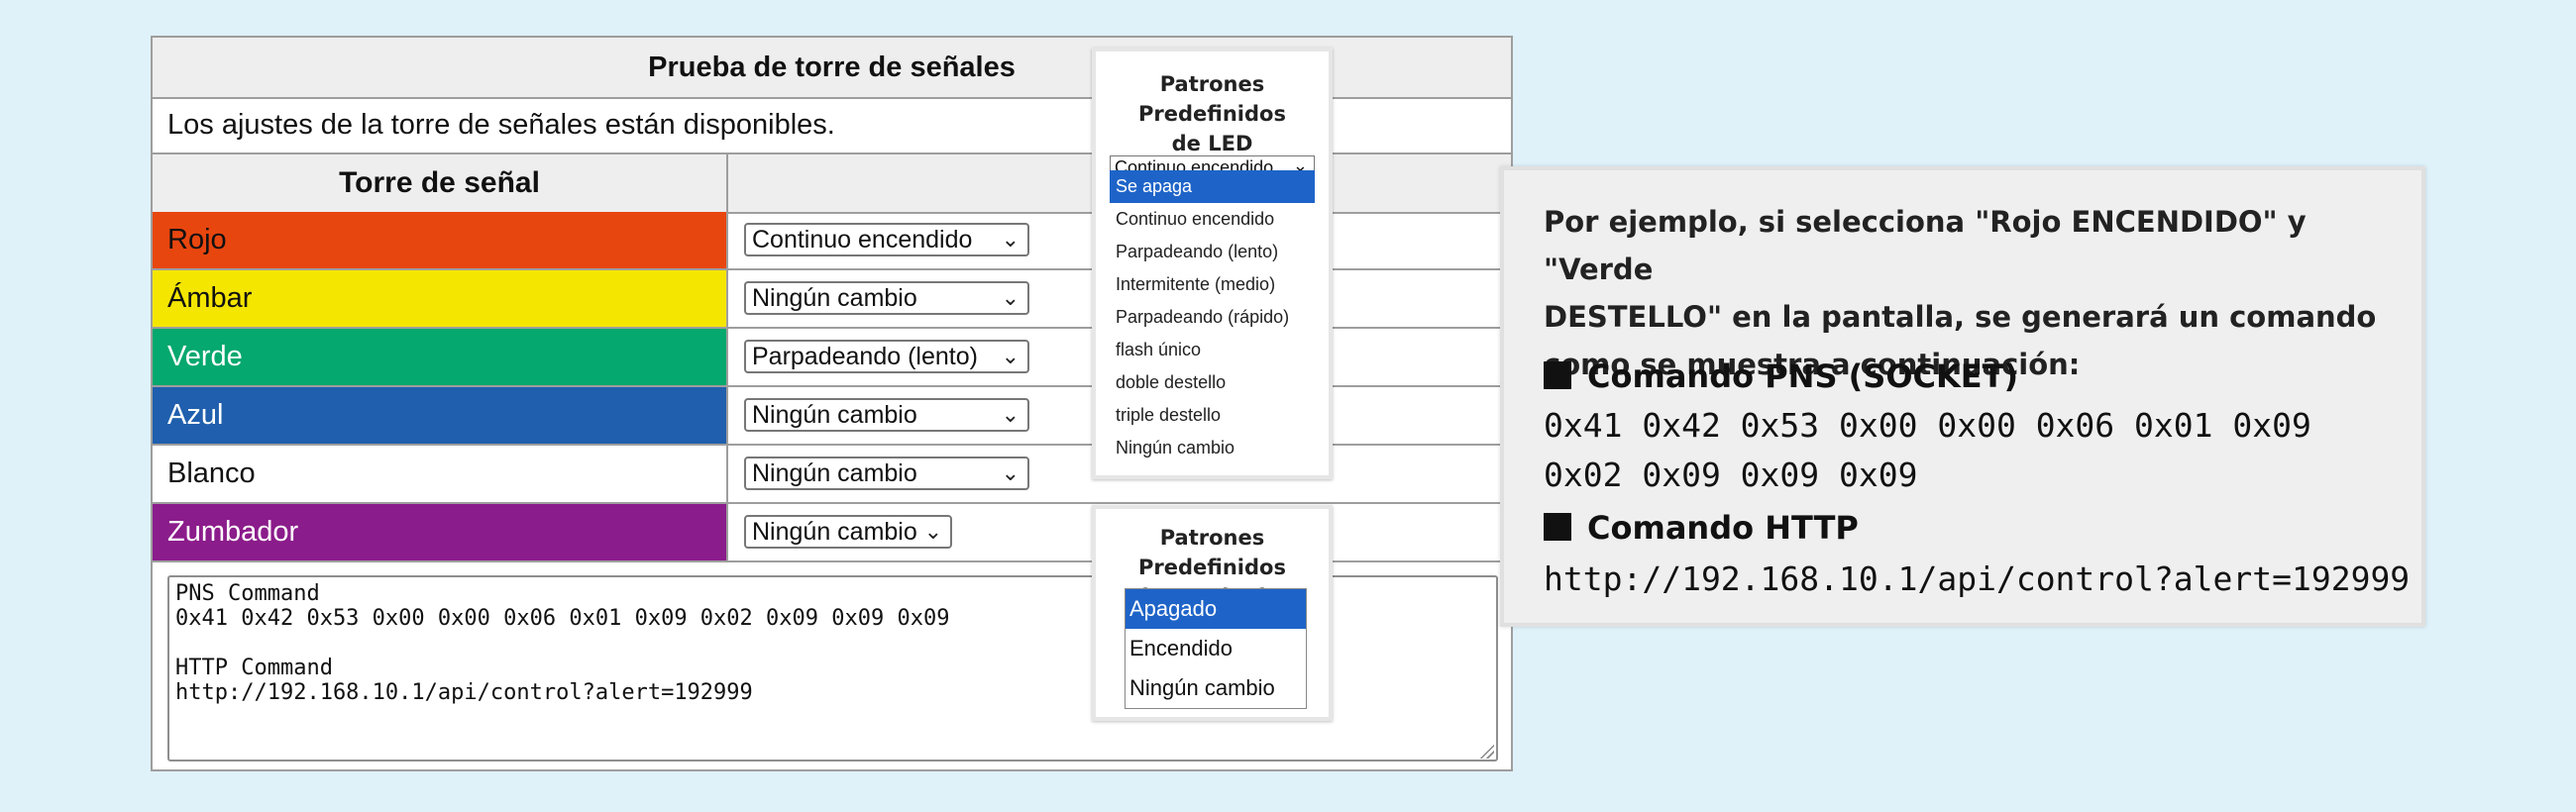 The image size is (2576, 812). What do you see at coordinates (441, 532) in the screenshot?
I see `tower-label-buzzer: Zumbador` at bounding box center [441, 532].